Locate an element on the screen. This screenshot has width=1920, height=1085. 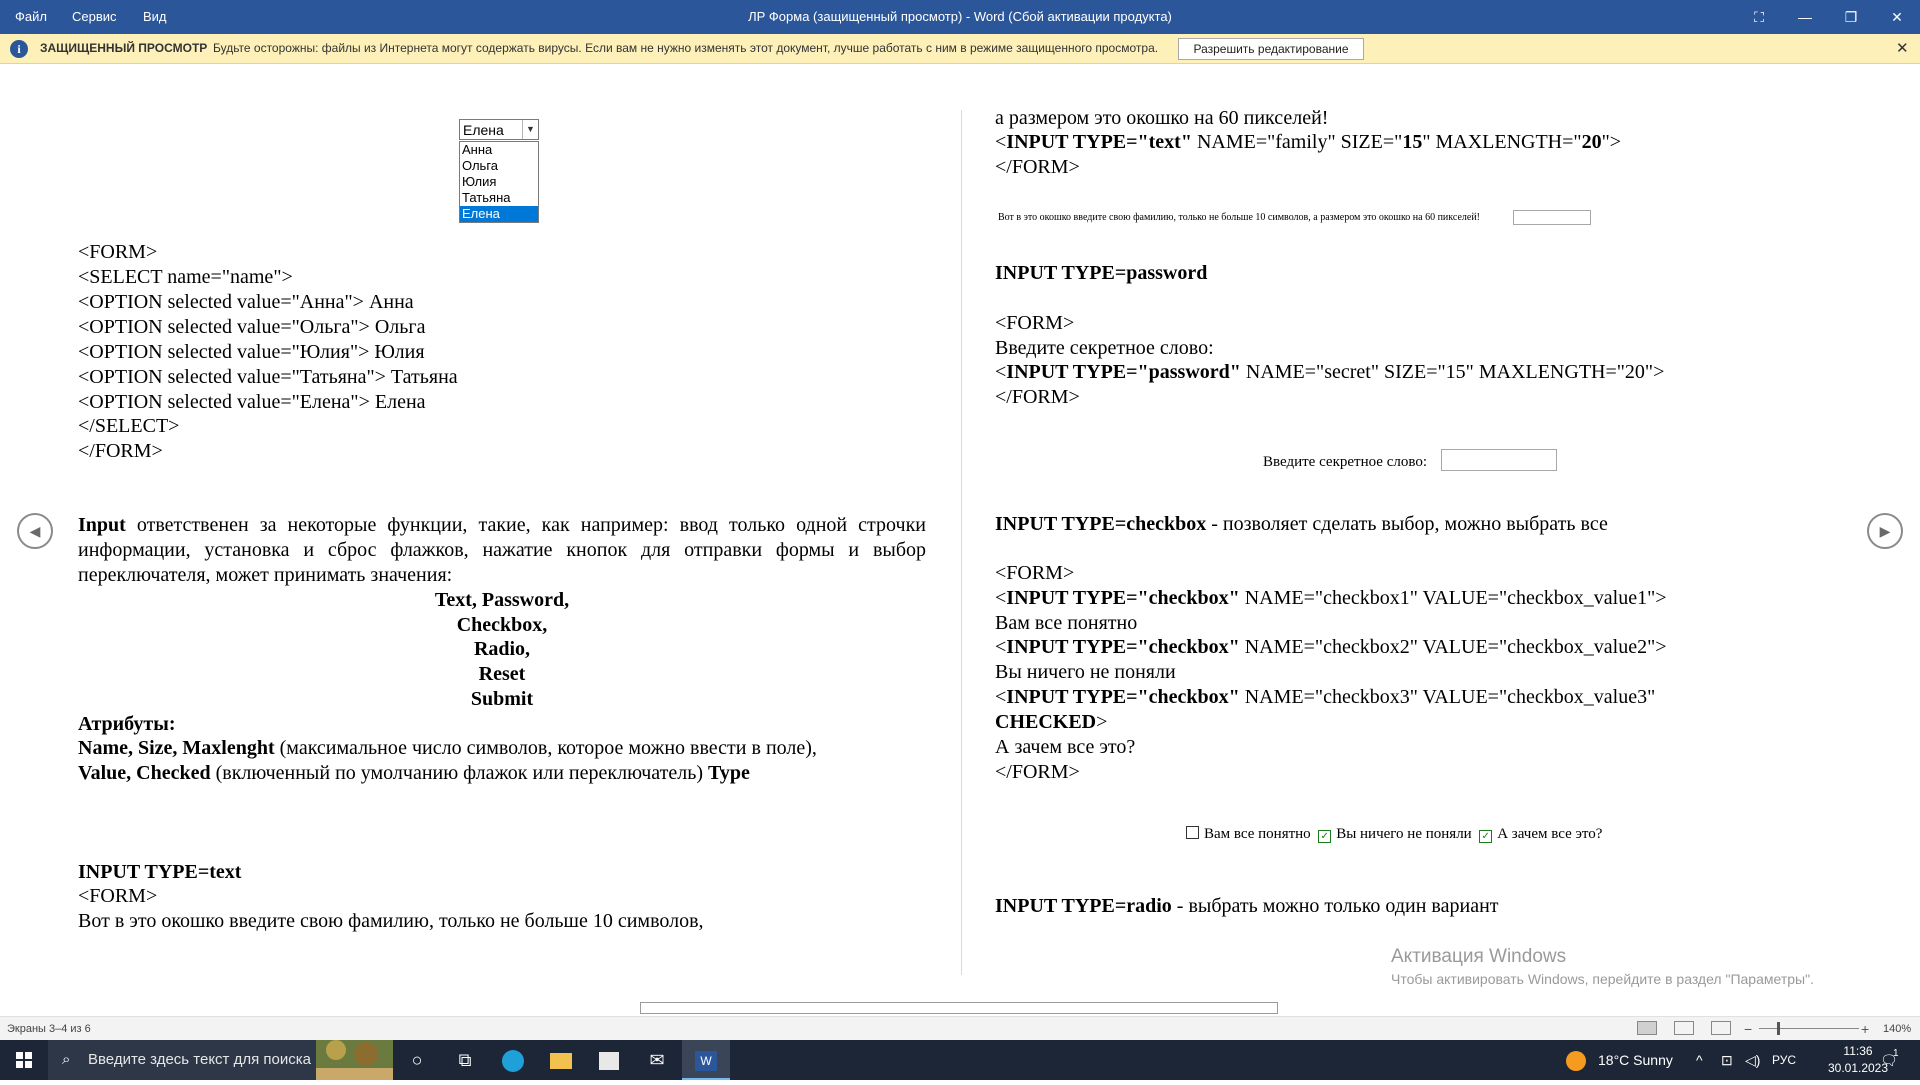
start-button is located at coordinates (24, 1060).